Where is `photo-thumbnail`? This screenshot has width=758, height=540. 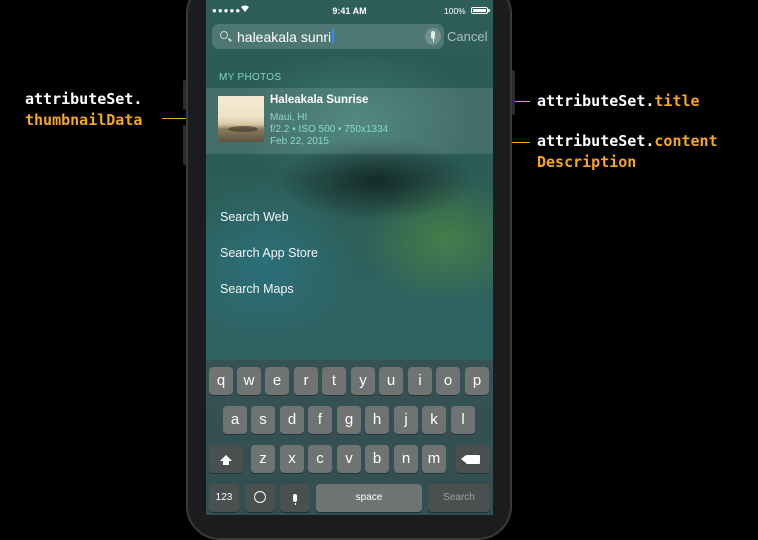
photo-thumbnail is located at coordinates (241, 119).